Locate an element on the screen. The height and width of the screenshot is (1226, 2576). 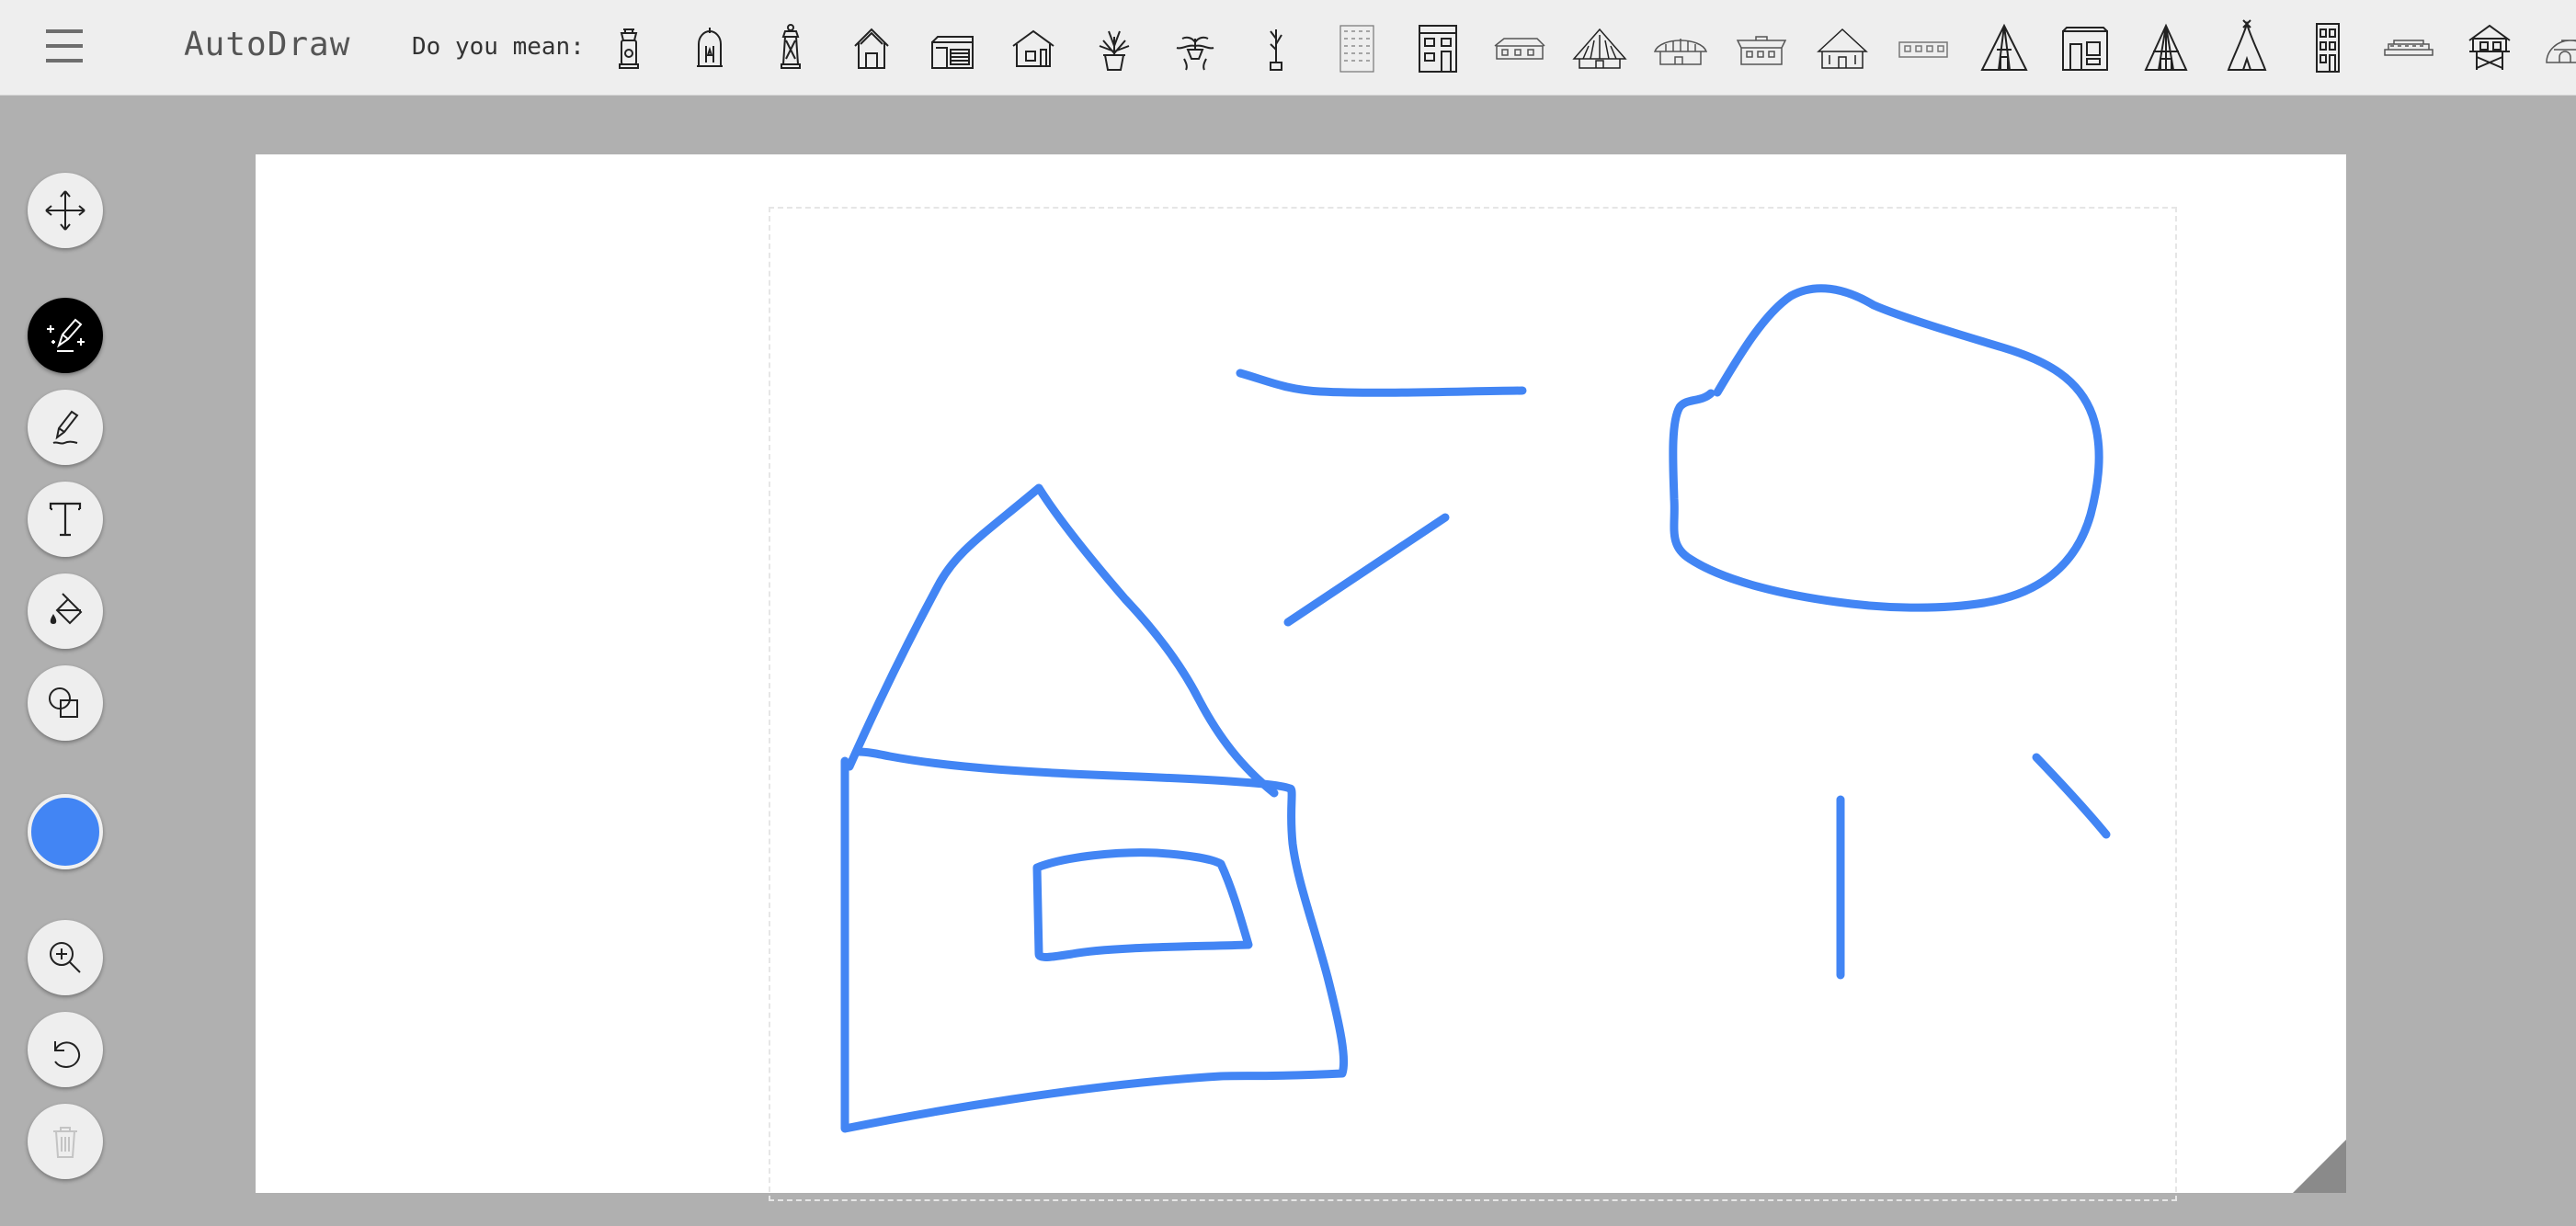
stroke-diagonal-dash is located at coordinates (1366, 570).